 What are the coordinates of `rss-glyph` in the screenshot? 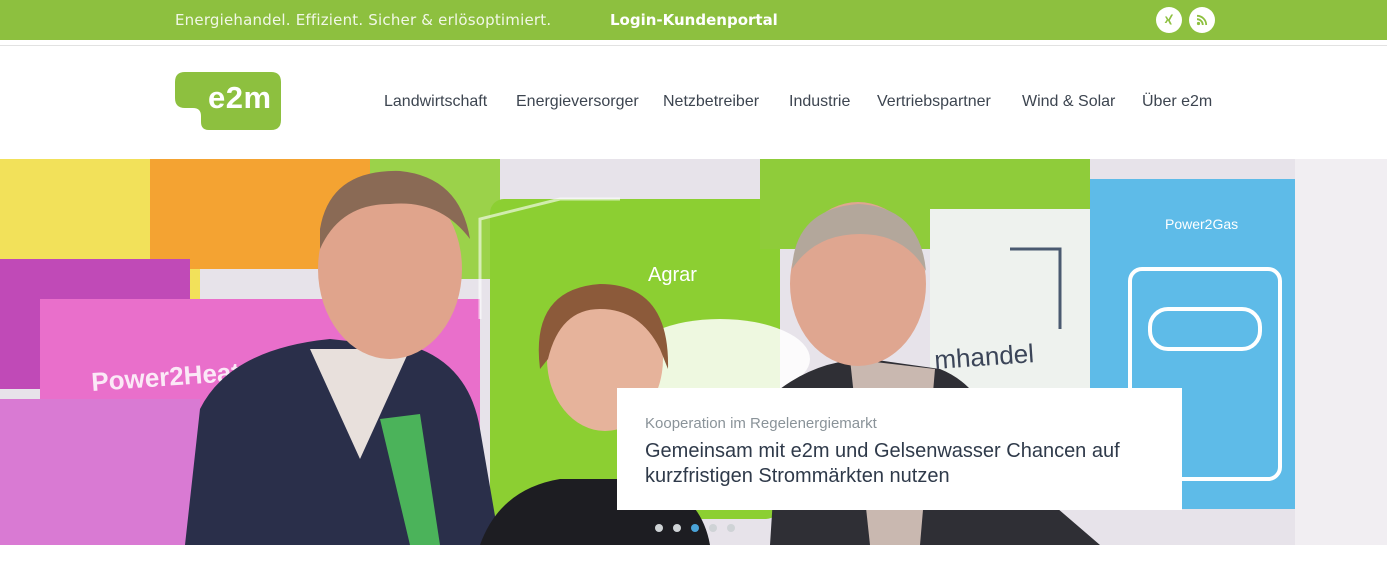 It's located at (1202, 20).